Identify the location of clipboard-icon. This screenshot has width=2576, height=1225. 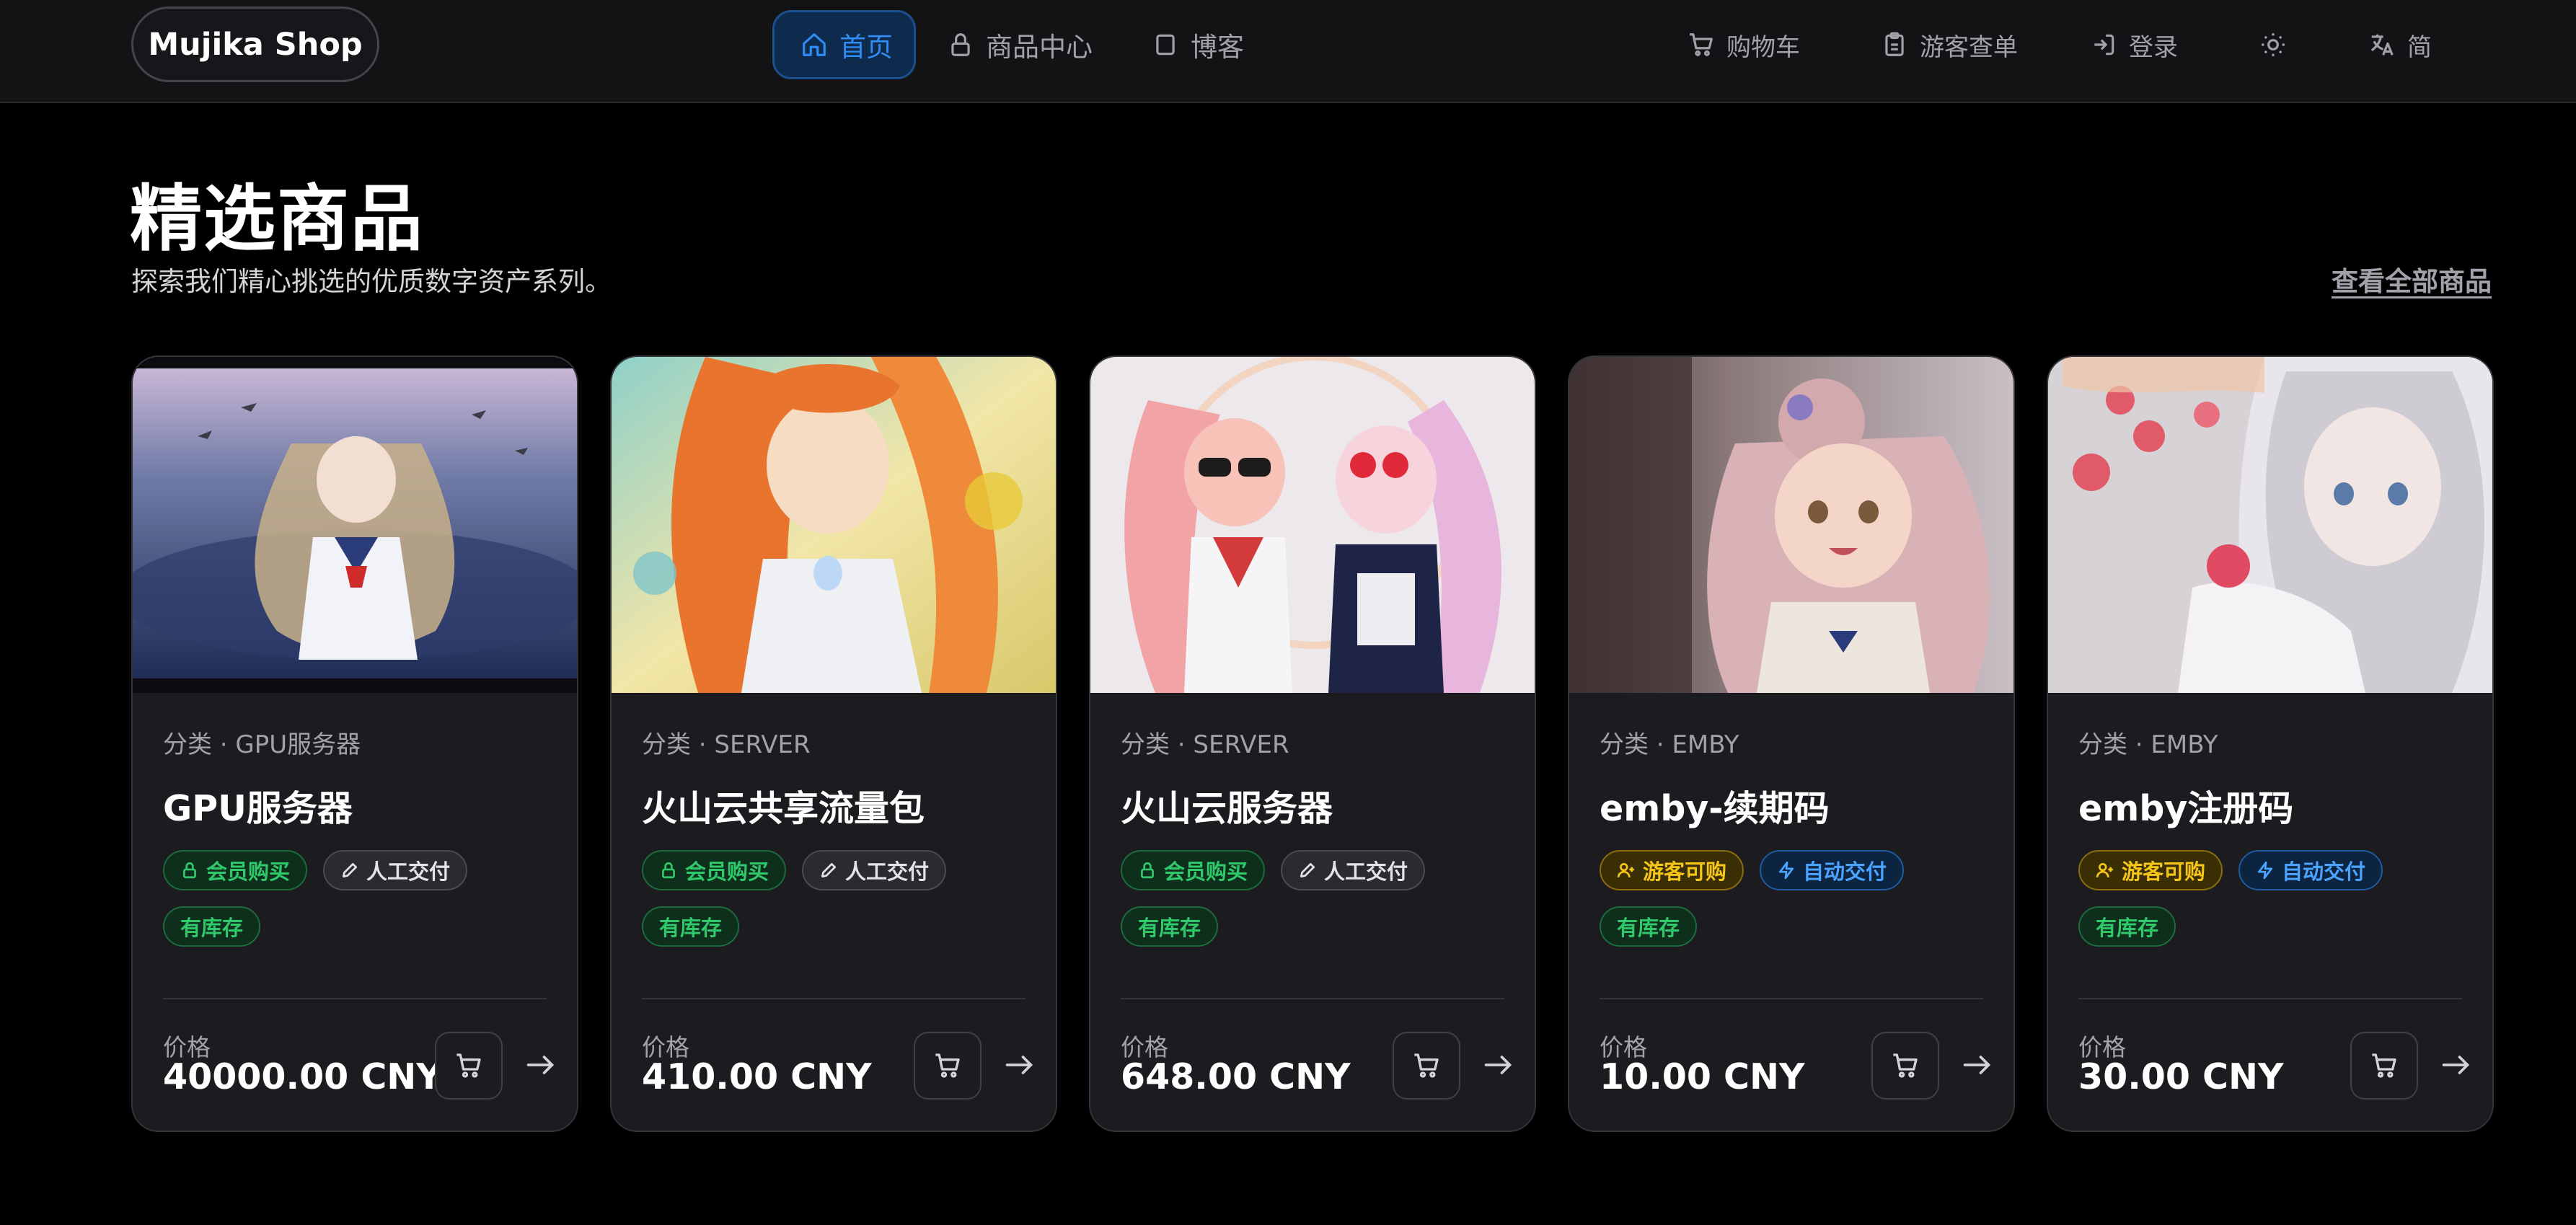
(1894, 44).